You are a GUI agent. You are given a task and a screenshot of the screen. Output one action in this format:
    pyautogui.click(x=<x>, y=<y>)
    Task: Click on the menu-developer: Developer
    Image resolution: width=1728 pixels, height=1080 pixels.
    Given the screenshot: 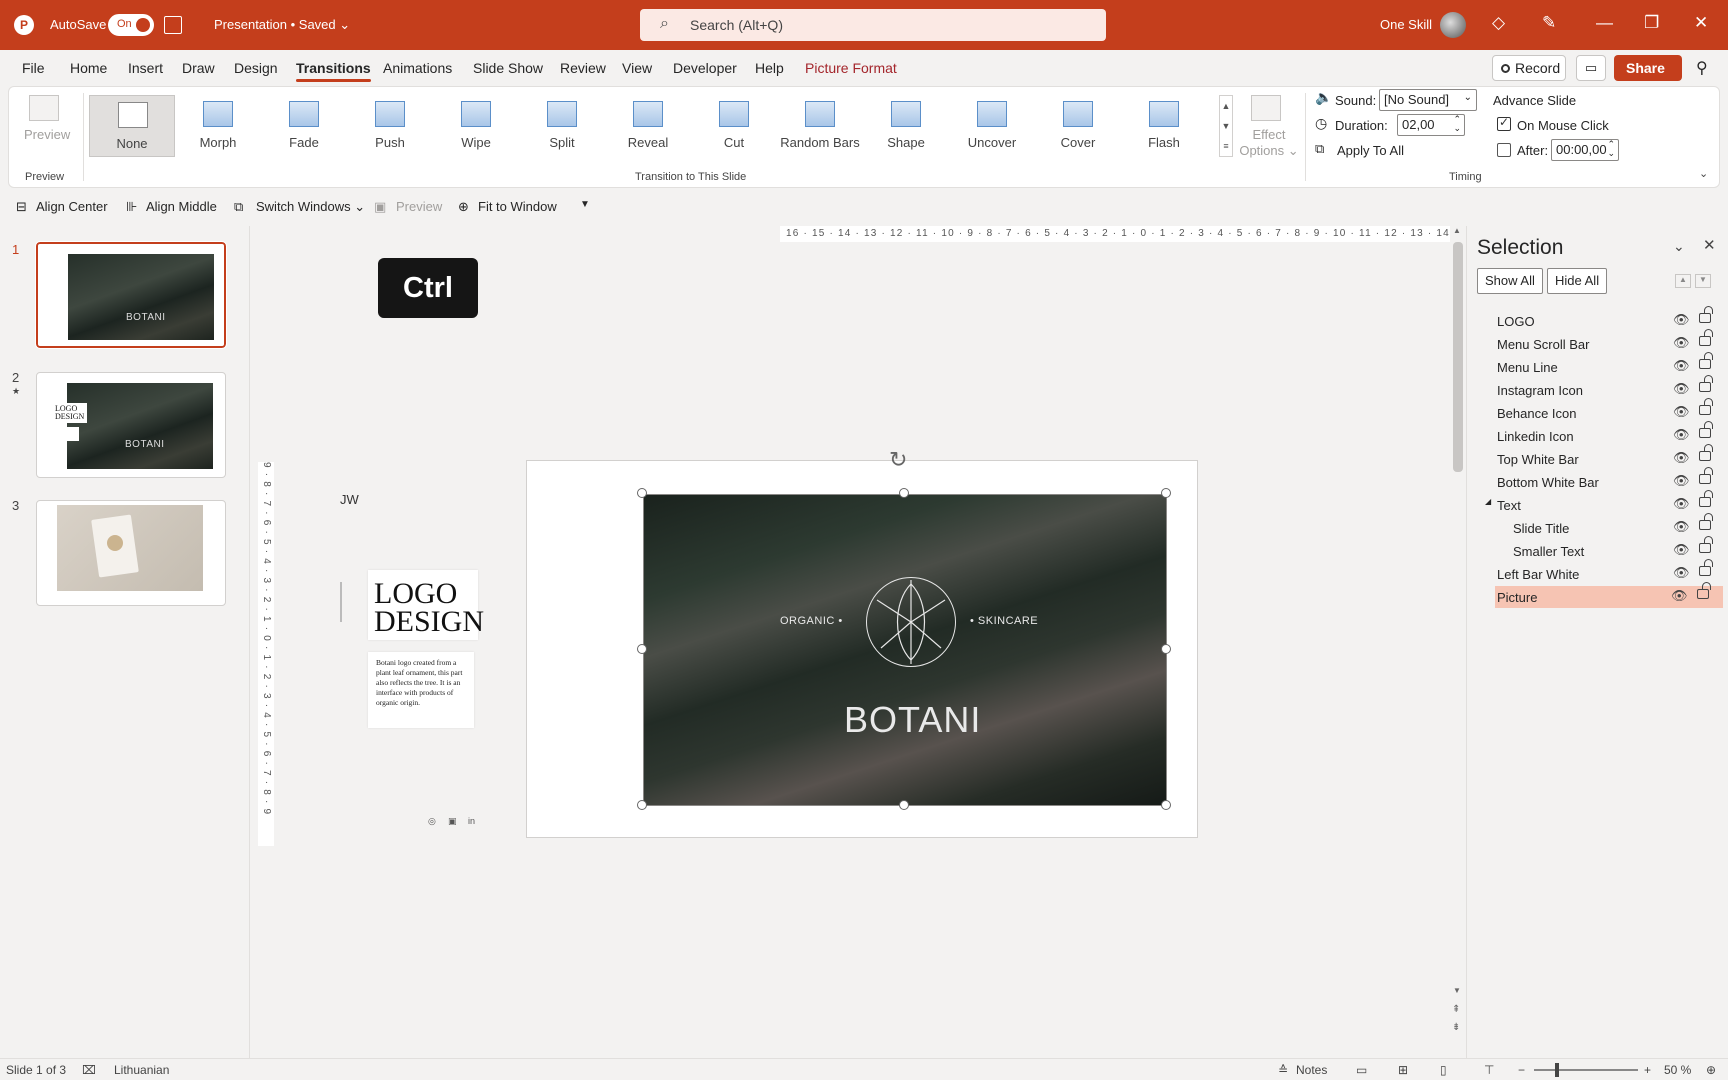 What is the action you would take?
    pyautogui.click(x=705, y=68)
    